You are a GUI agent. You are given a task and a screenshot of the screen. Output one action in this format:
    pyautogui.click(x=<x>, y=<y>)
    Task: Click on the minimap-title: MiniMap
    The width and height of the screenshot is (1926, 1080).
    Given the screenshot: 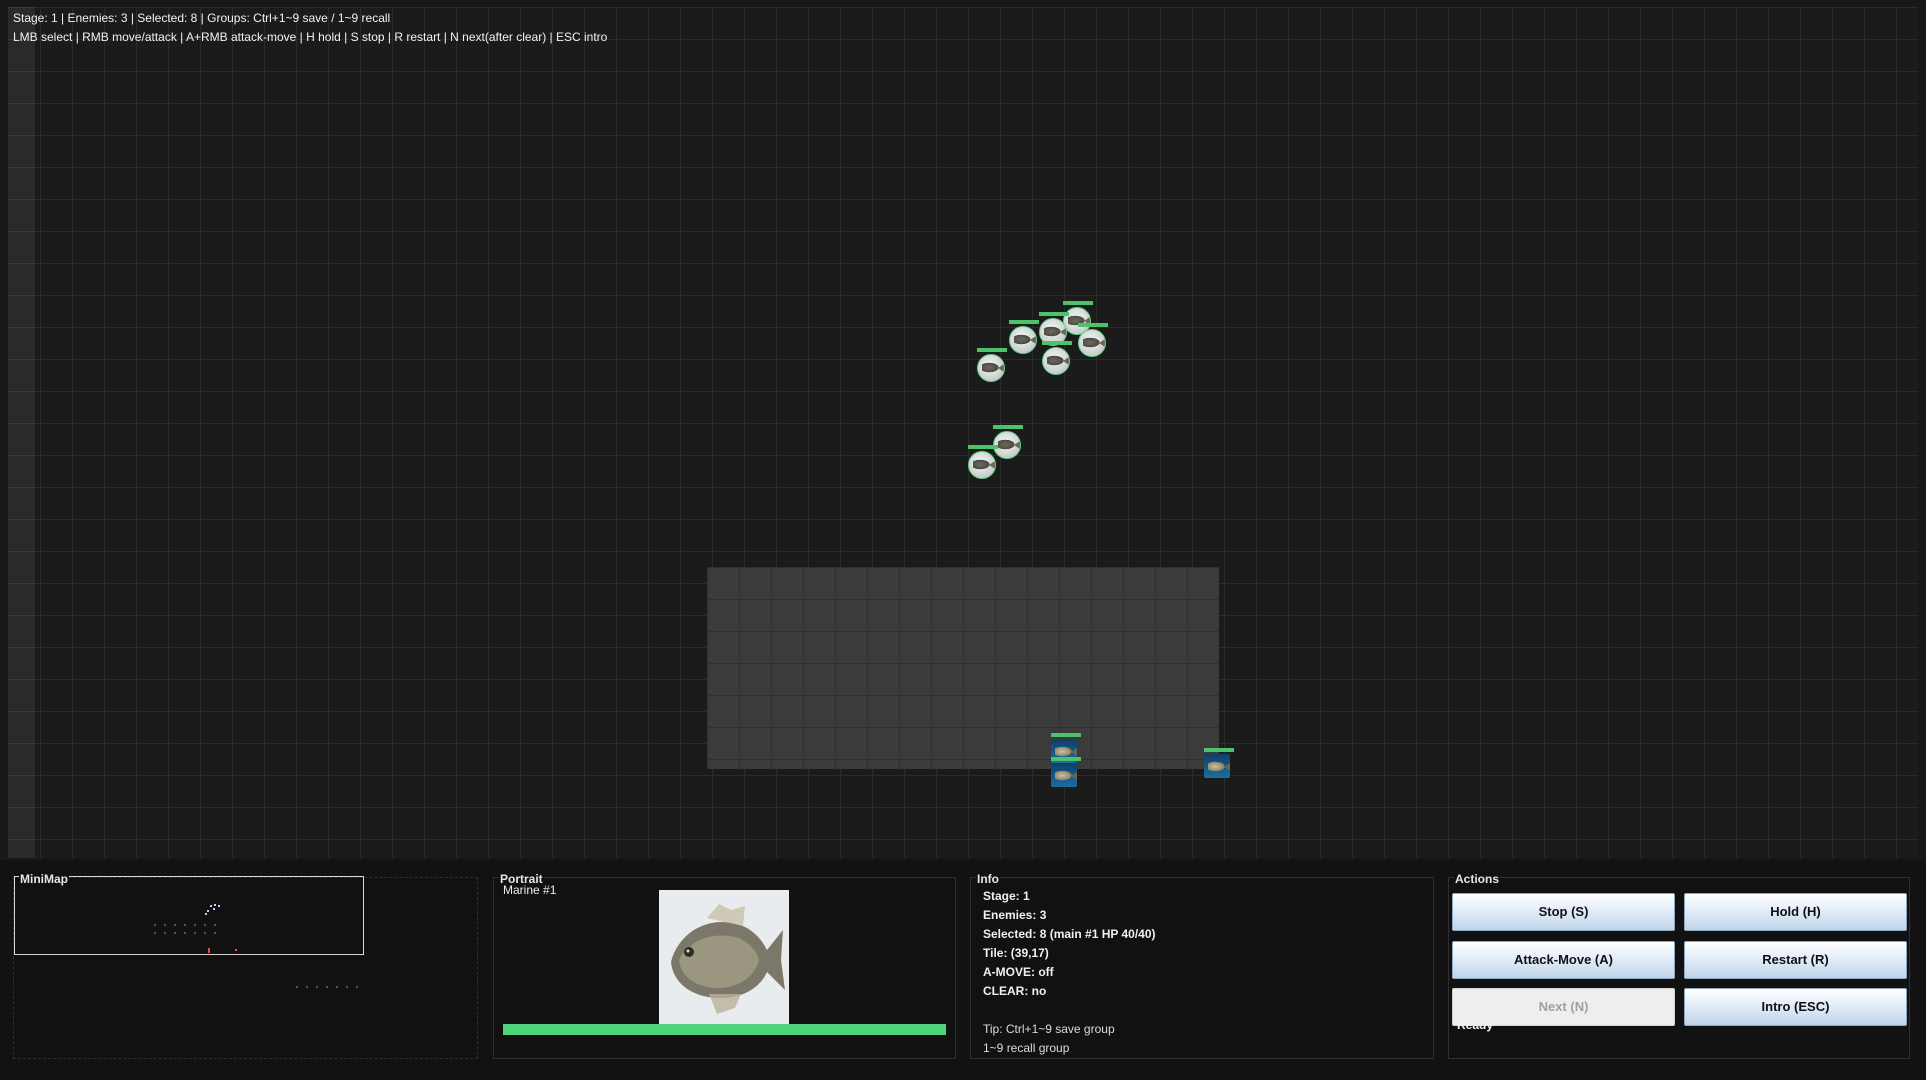 What is the action you would take?
    pyautogui.click(x=44, y=879)
    